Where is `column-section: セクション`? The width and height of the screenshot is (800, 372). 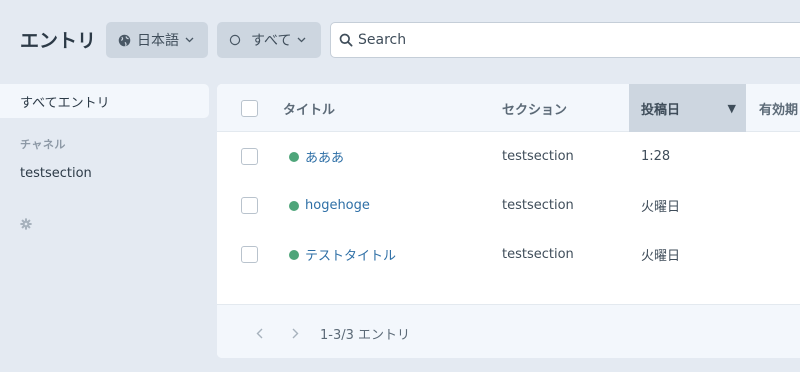 column-section: セクション is located at coordinates (534, 108).